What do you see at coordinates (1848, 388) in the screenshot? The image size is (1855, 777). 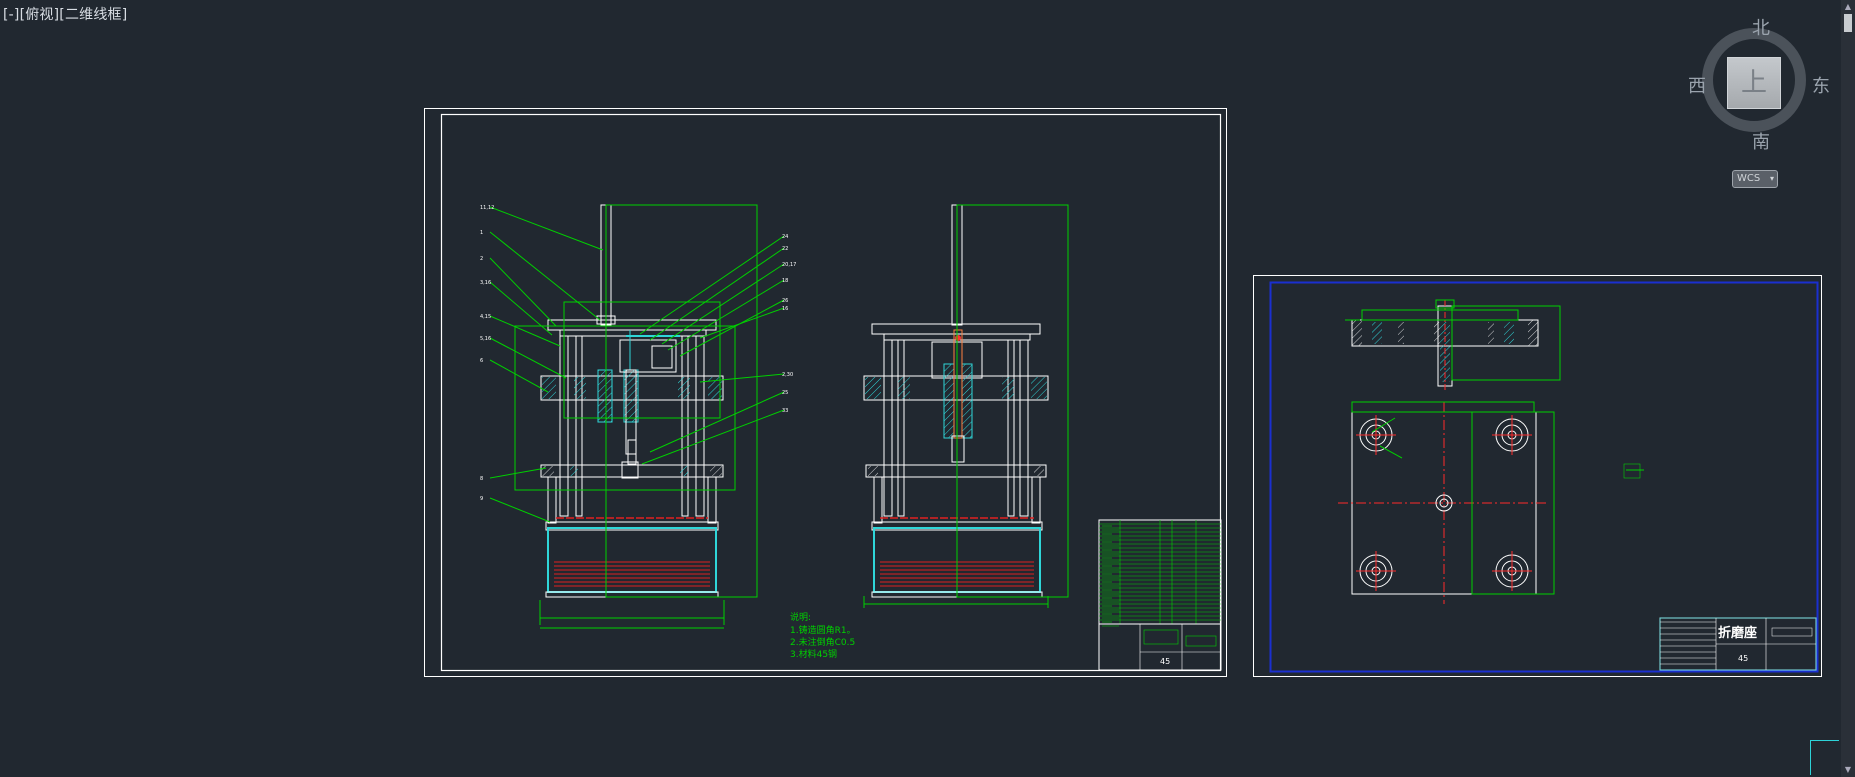 I see `vertical-scrollbar: ▲ ▼` at bounding box center [1848, 388].